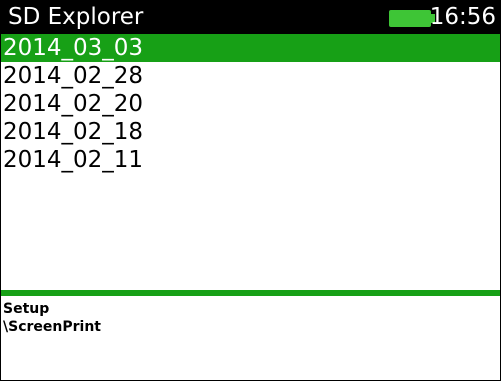 The height and width of the screenshot is (381, 501). I want to click on clock: 16:56, so click(462, 17).